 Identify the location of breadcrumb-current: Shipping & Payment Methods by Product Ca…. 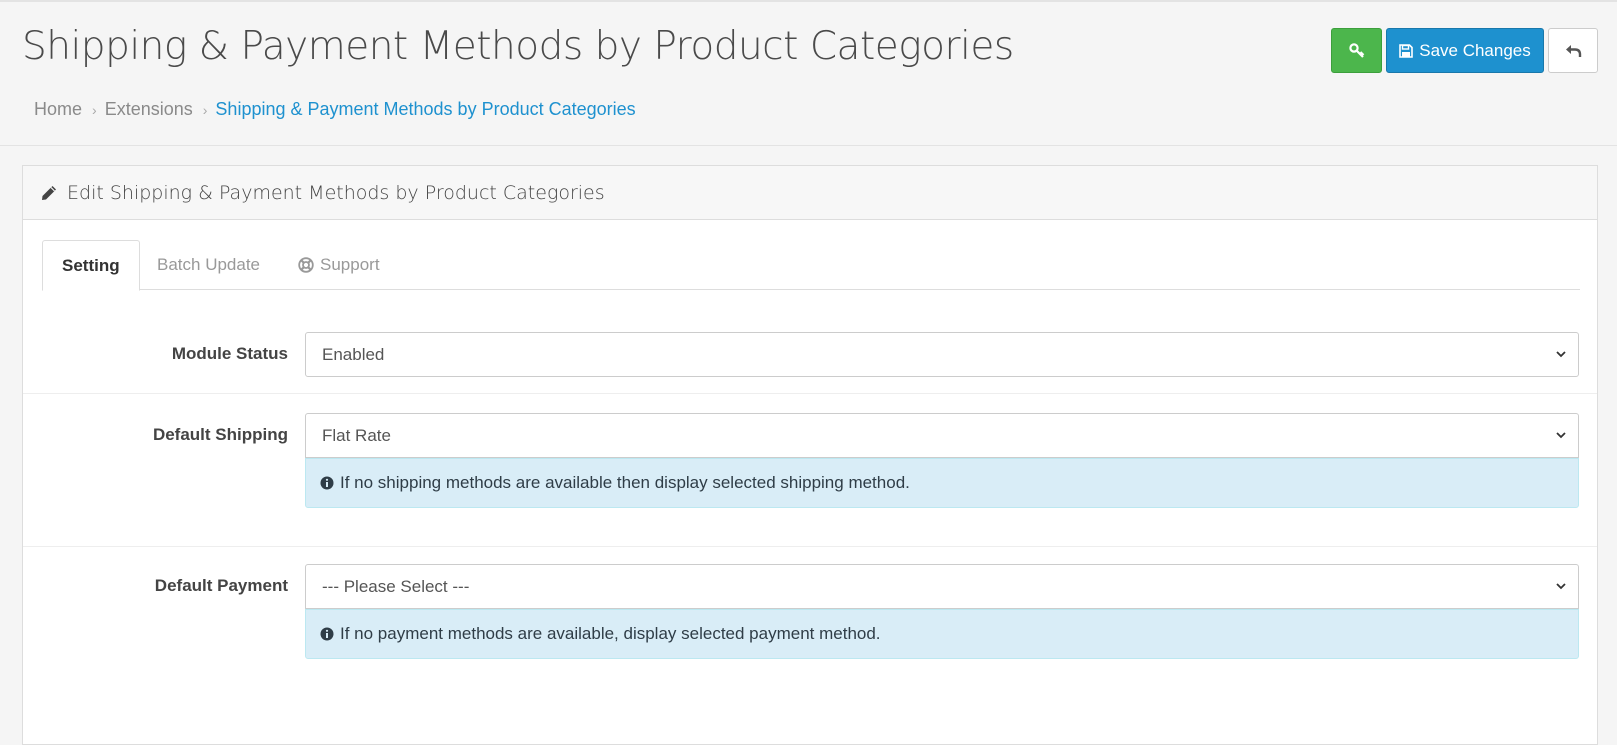
(425, 109).